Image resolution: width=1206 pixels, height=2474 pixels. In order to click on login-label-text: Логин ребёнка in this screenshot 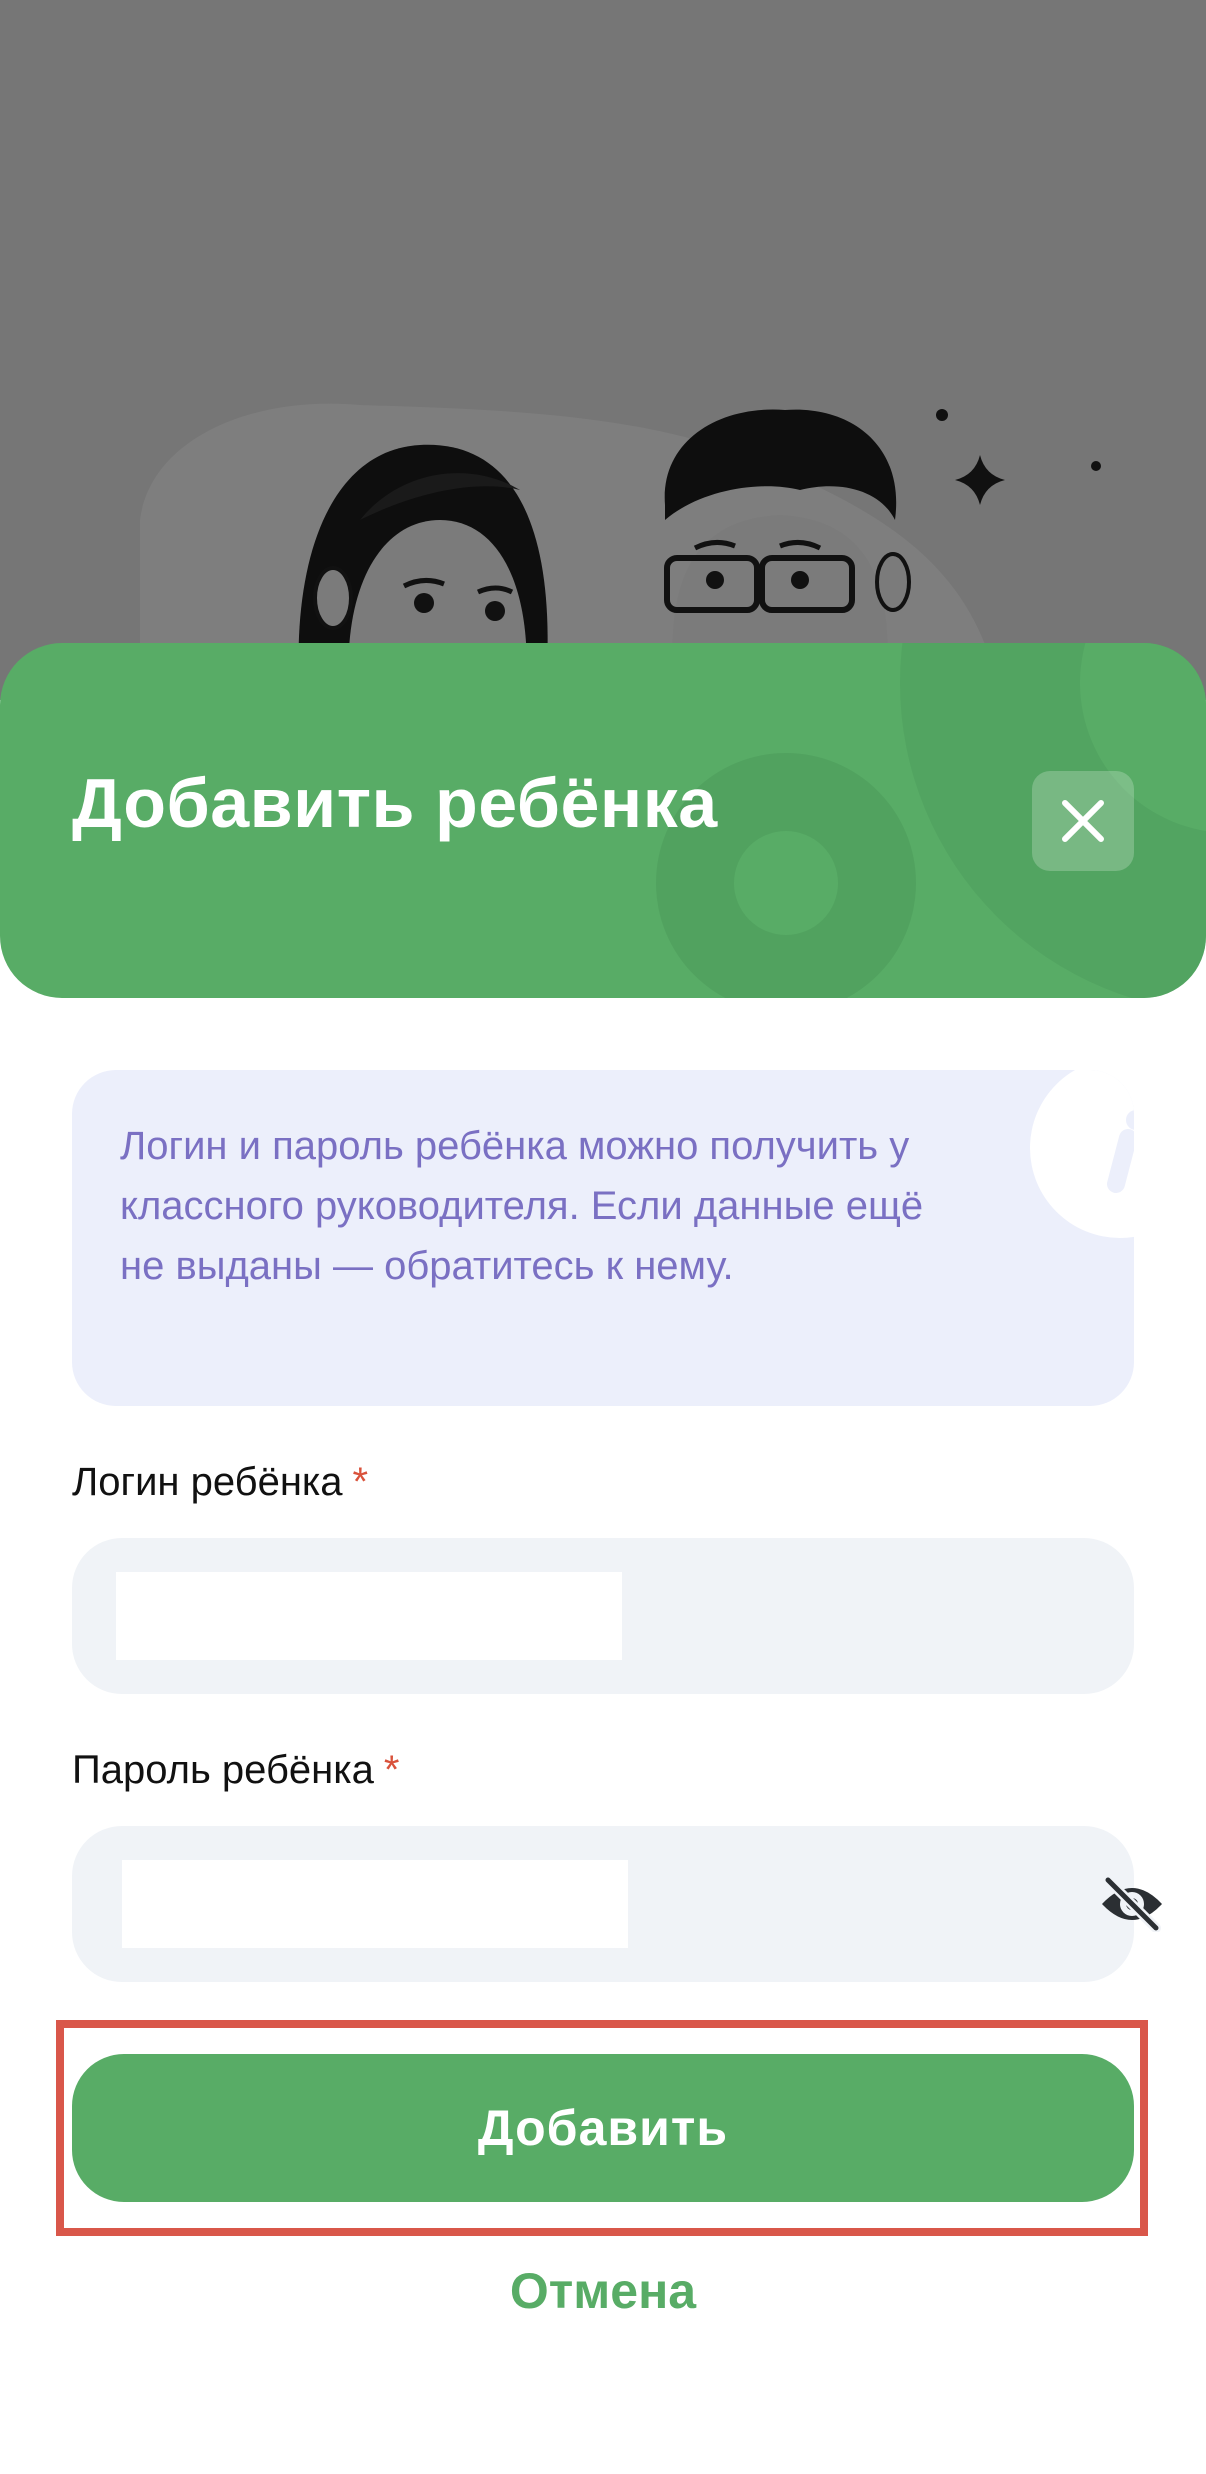, I will do `click(207, 1482)`.